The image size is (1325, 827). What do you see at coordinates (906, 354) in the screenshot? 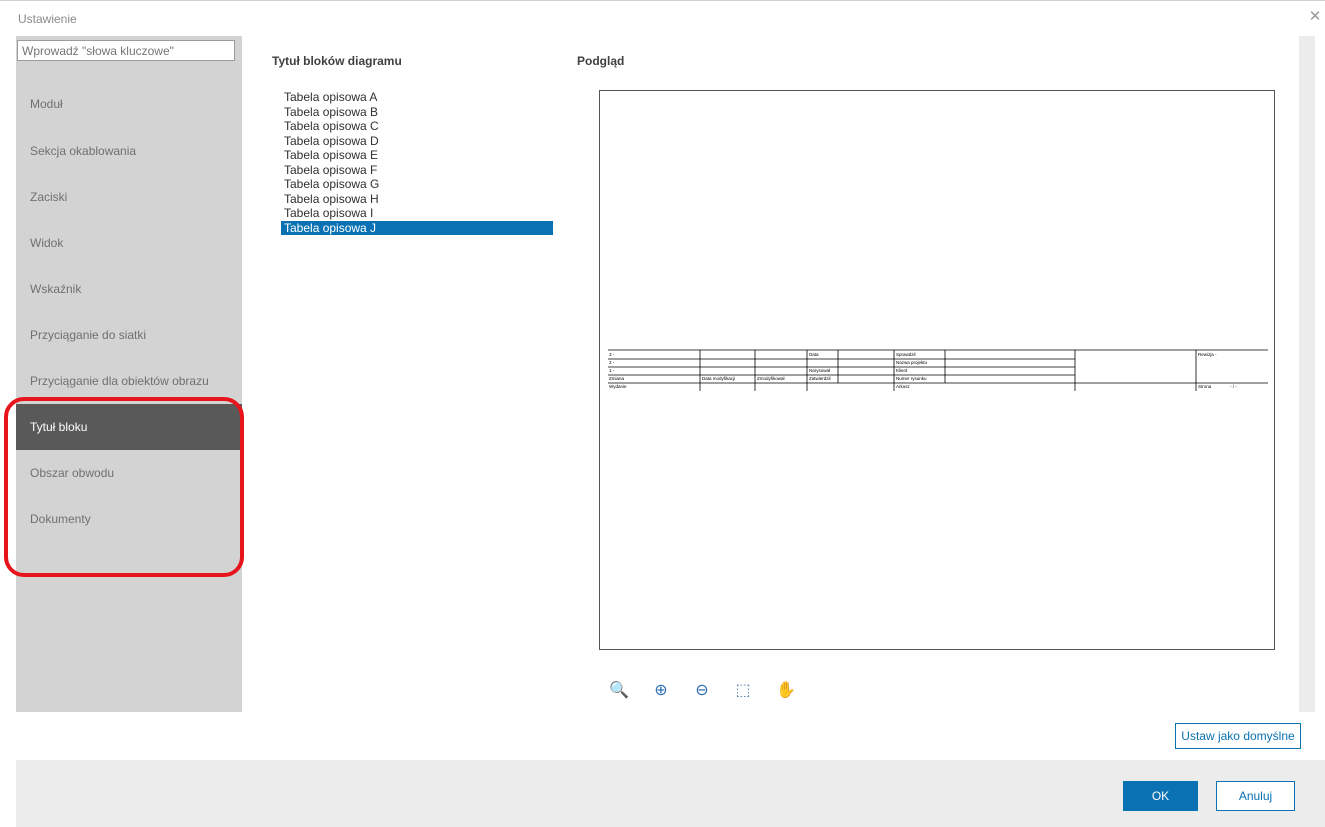
I see `tb-cell: Sprawdził` at bounding box center [906, 354].